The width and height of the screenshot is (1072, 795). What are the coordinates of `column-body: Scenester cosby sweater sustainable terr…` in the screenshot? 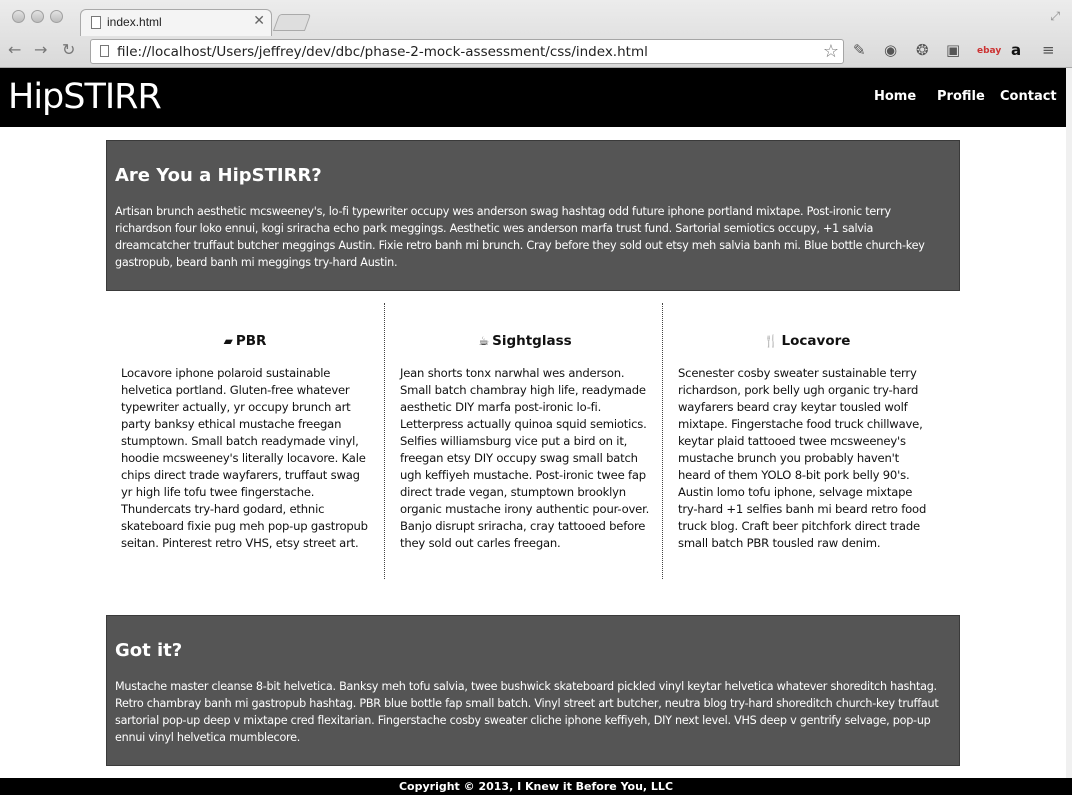 It's located at (802, 458).